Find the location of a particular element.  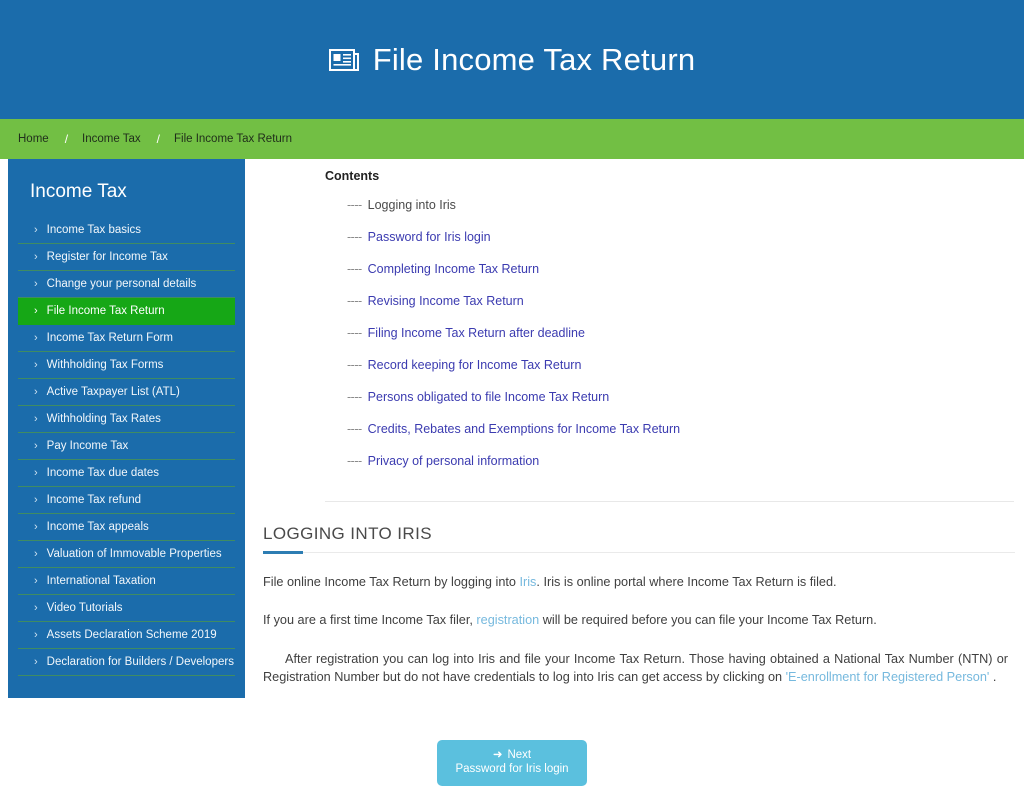

sidebar-item-income-tax-basics: › Income Tax basics is located at coordinates (126, 230).